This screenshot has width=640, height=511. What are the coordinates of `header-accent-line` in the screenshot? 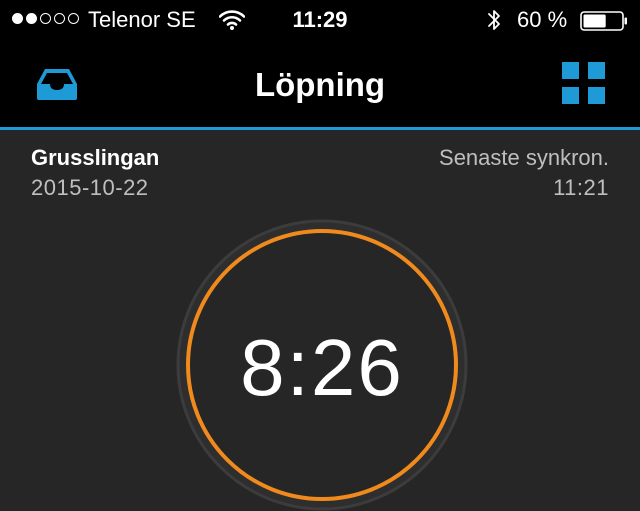 It's located at (320, 128).